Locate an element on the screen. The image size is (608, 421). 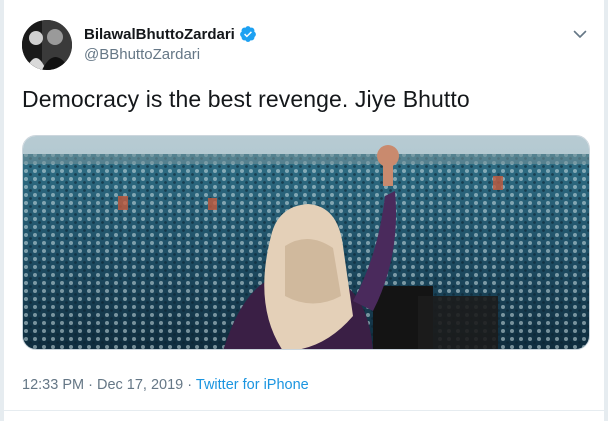
tweet-date: Dec 17, 2019 is located at coordinates (140, 385).